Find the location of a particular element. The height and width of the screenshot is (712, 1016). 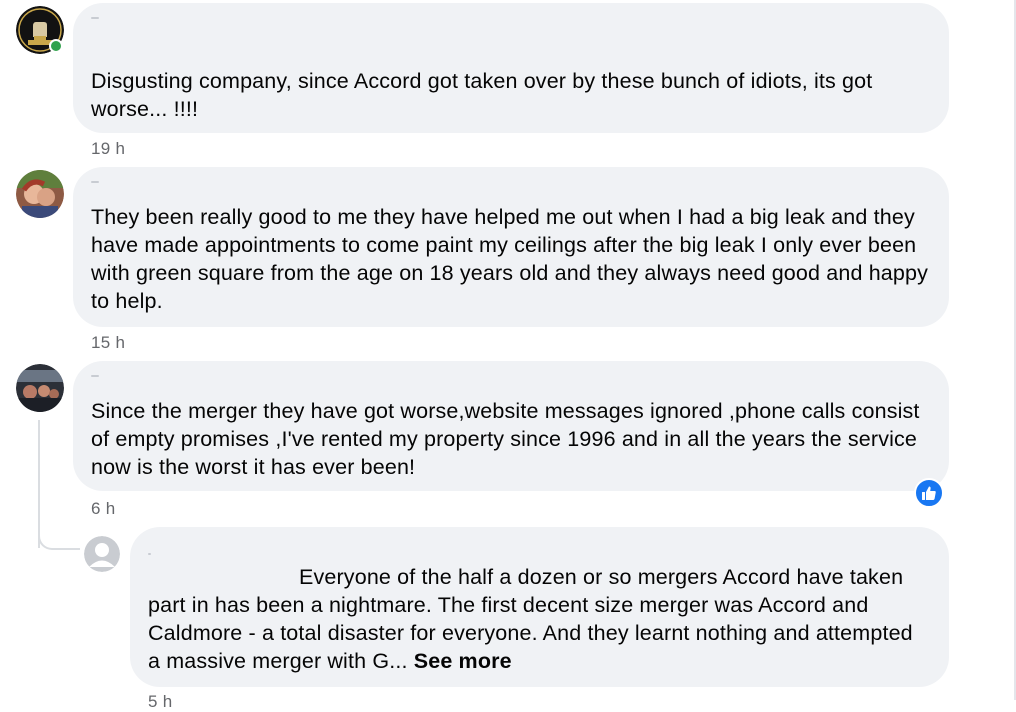

like-reaction-badge is located at coordinates (929, 493).